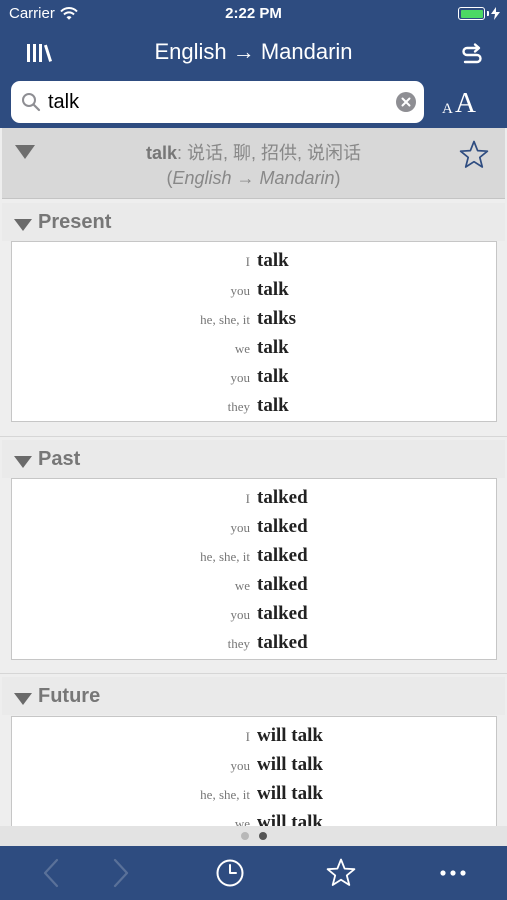 This screenshot has height=900, width=507. Describe the element at coordinates (253, 222) in the screenshot. I see `section-present-header: Present` at that location.